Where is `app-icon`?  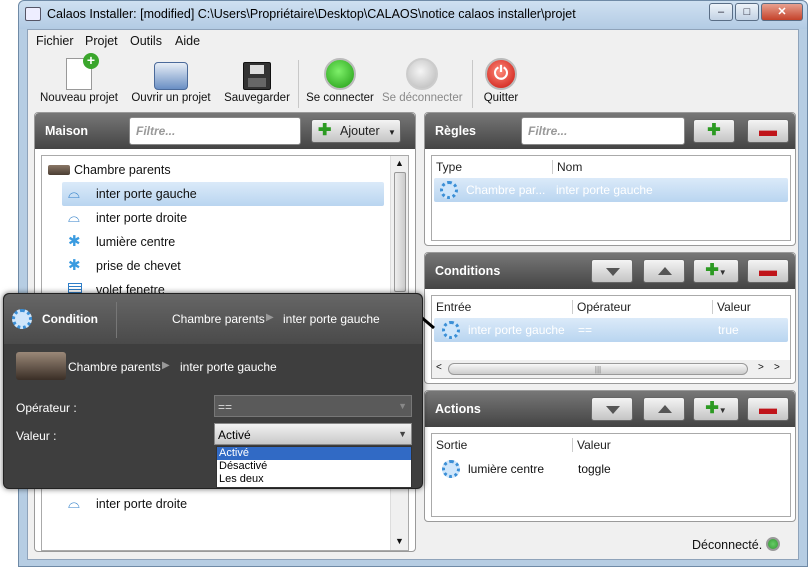
app-icon is located at coordinates (33, 14).